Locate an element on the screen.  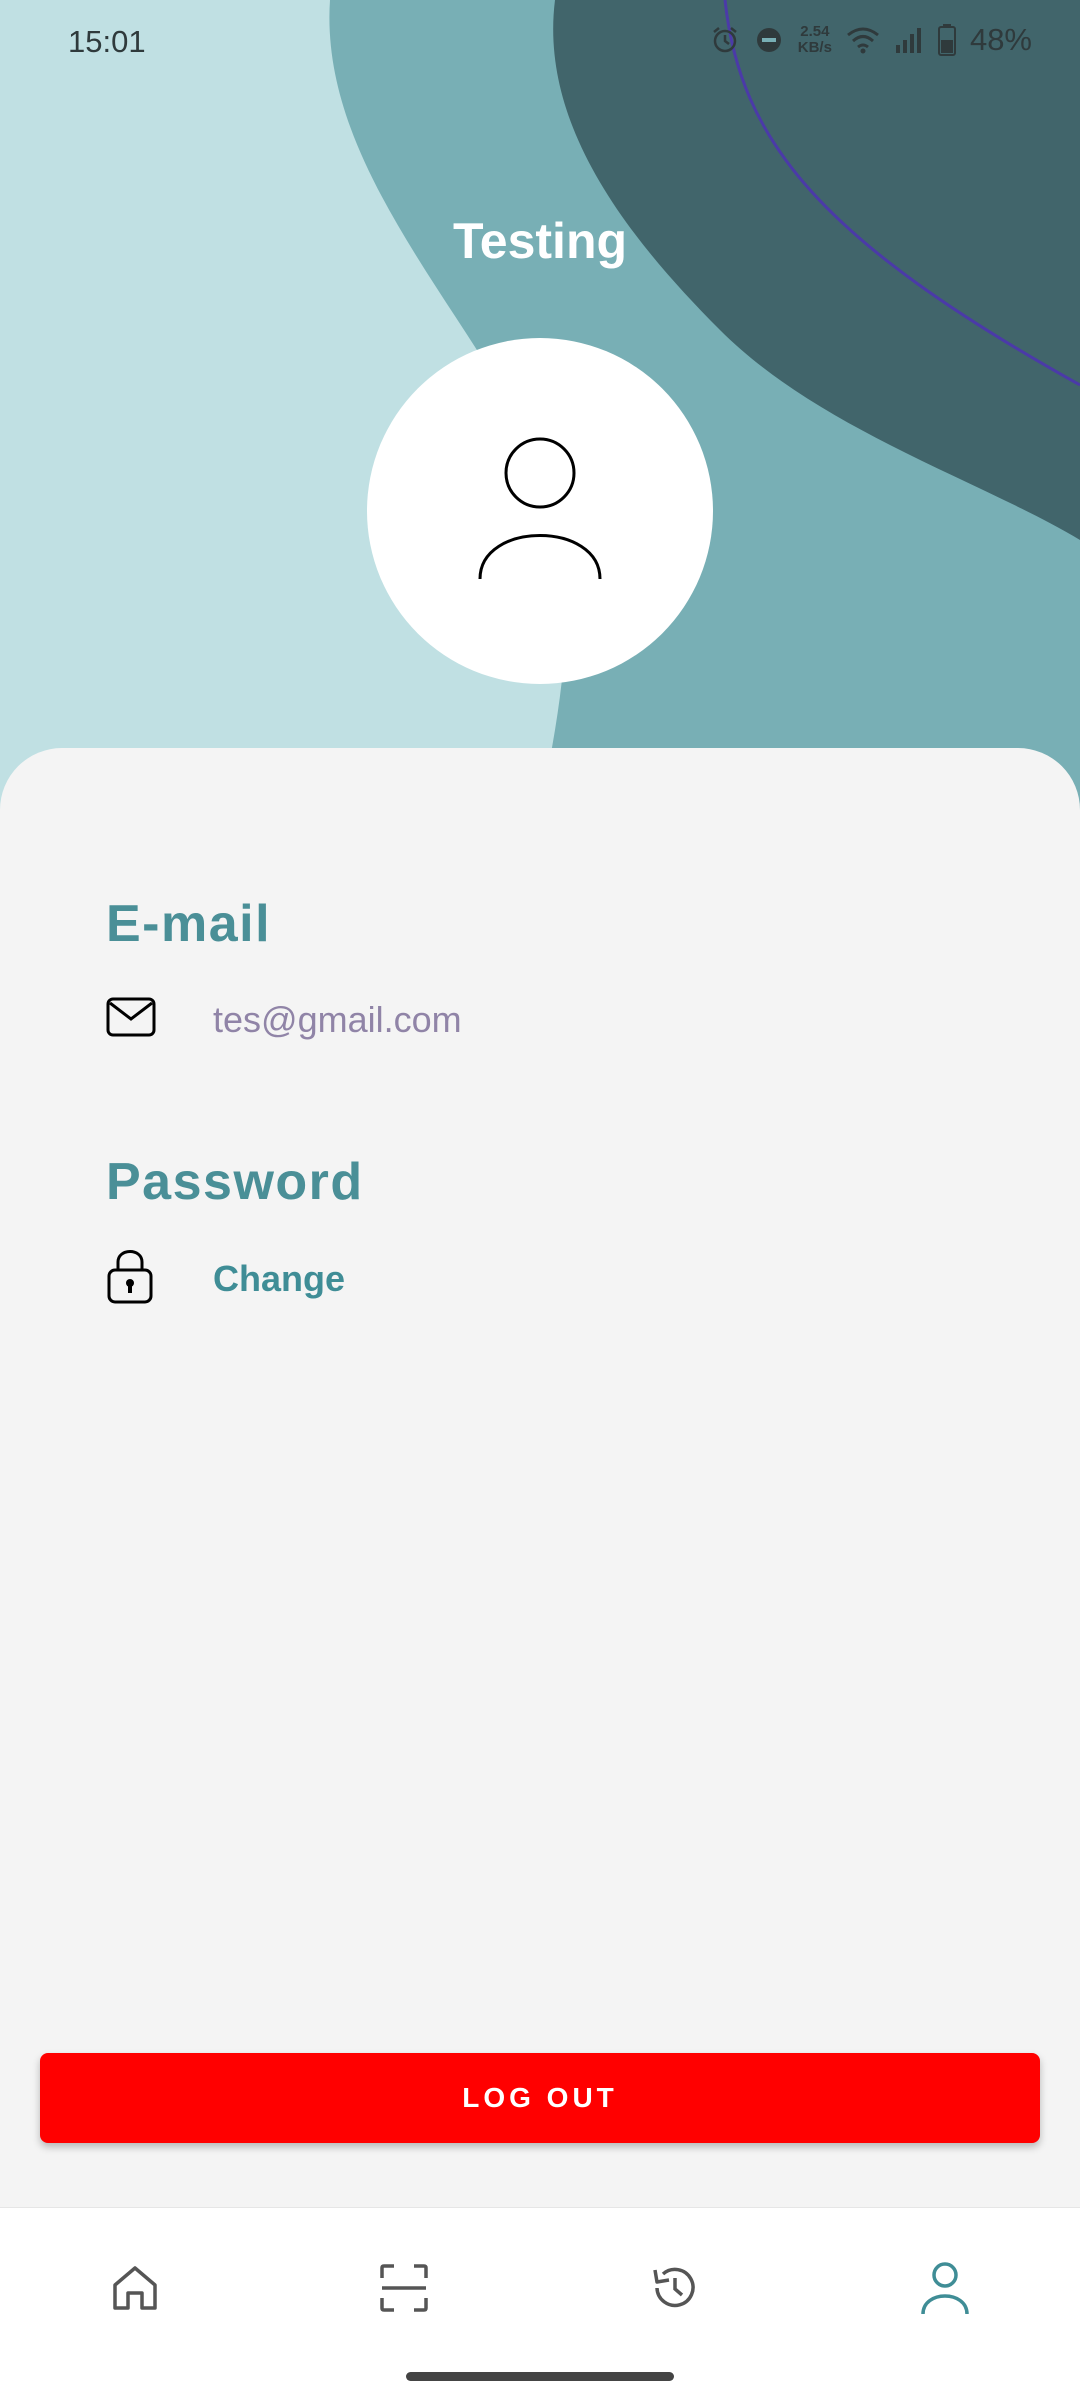
nav-profile is located at coordinates (945, 2288).